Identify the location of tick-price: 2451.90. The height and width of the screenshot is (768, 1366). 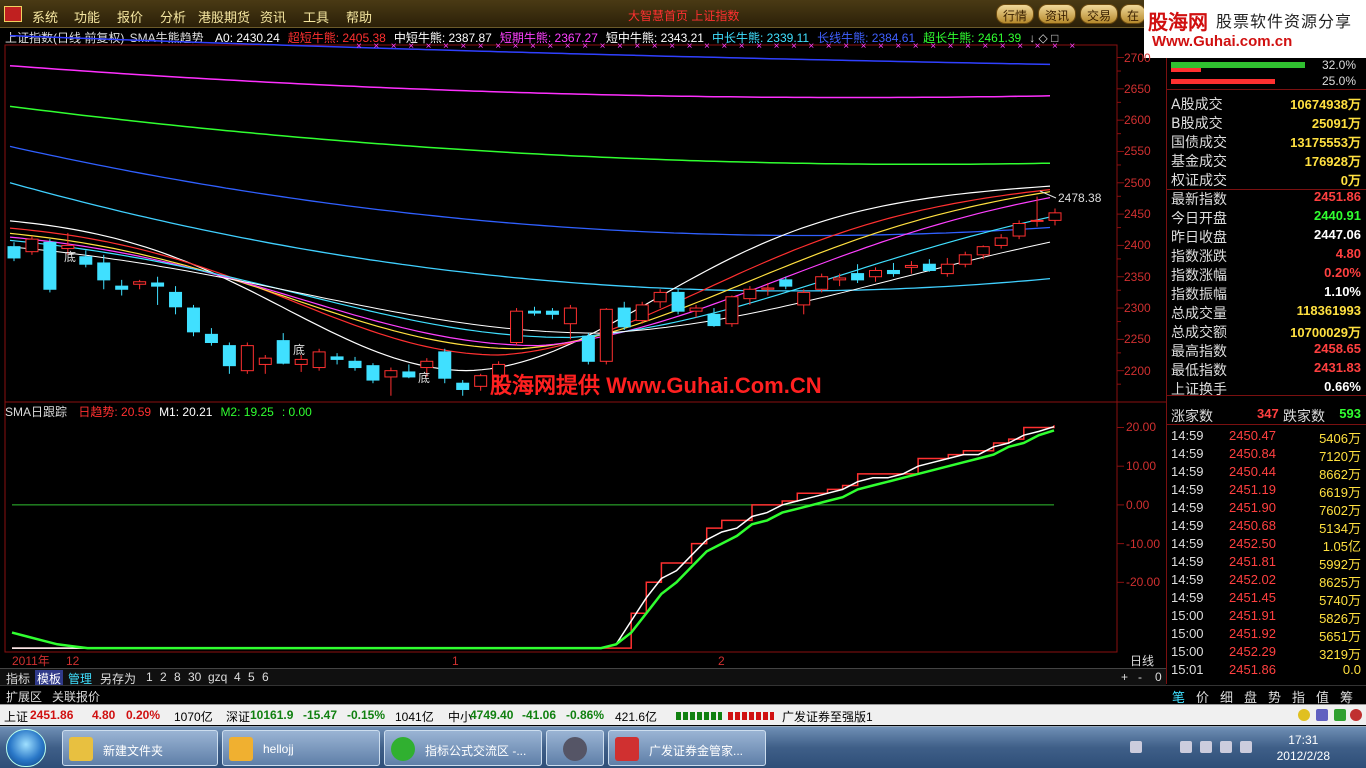
(1252, 507).